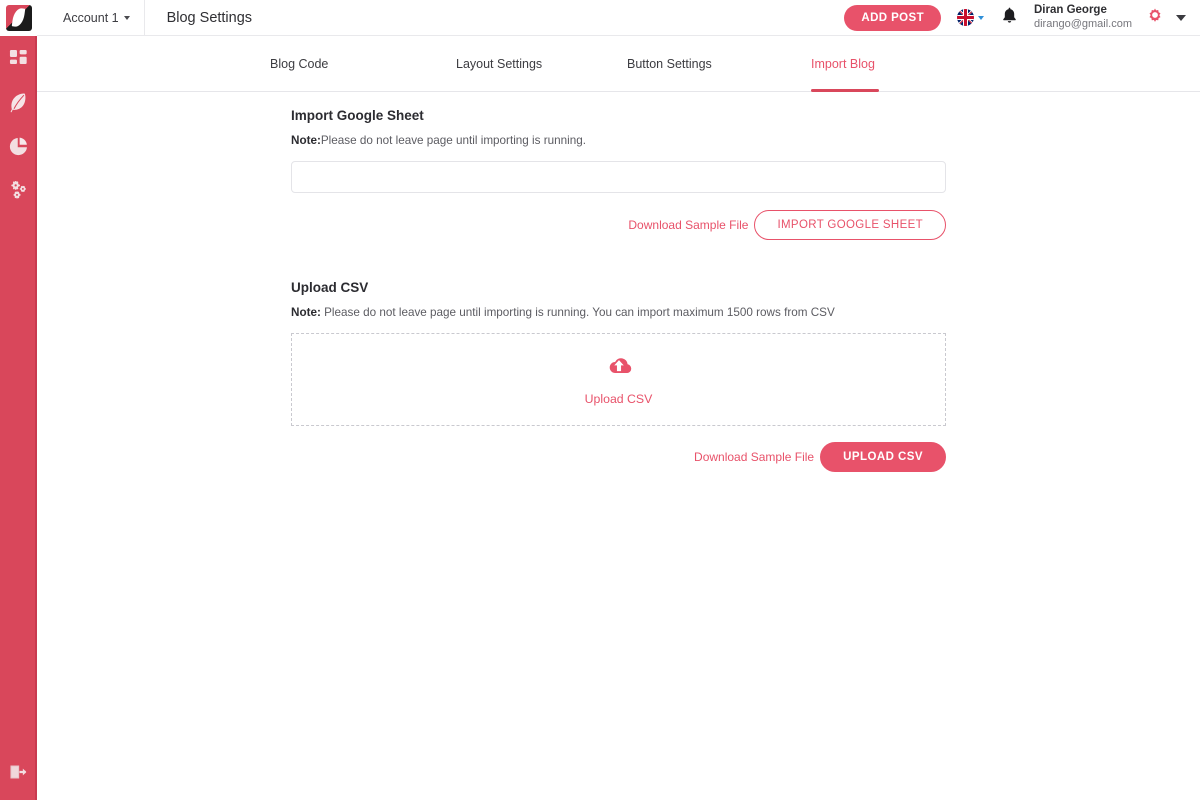  I want to click on csv-dropzone: Upload CSV, so click(618, 379).